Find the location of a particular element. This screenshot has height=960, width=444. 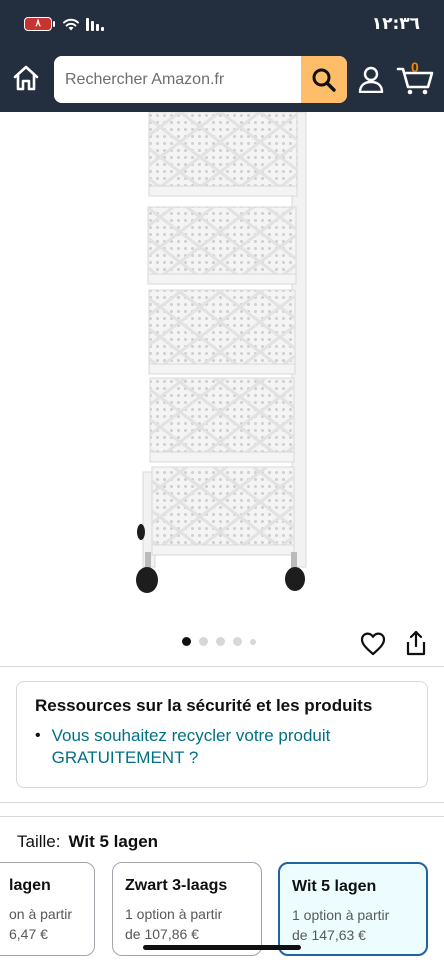

status-bar: ٨ ١٢:٣٦ is located at coordinates (222, 23).